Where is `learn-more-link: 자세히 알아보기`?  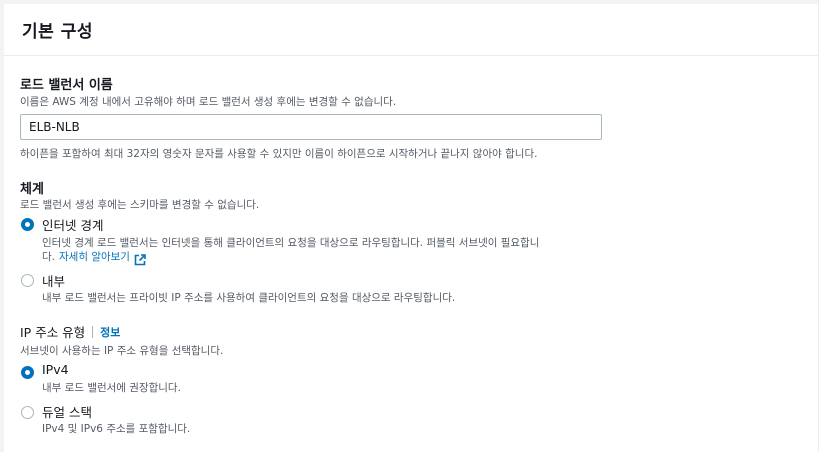 learn-more-link: 자세히 알아보기 is located at coordinates (94, 256).